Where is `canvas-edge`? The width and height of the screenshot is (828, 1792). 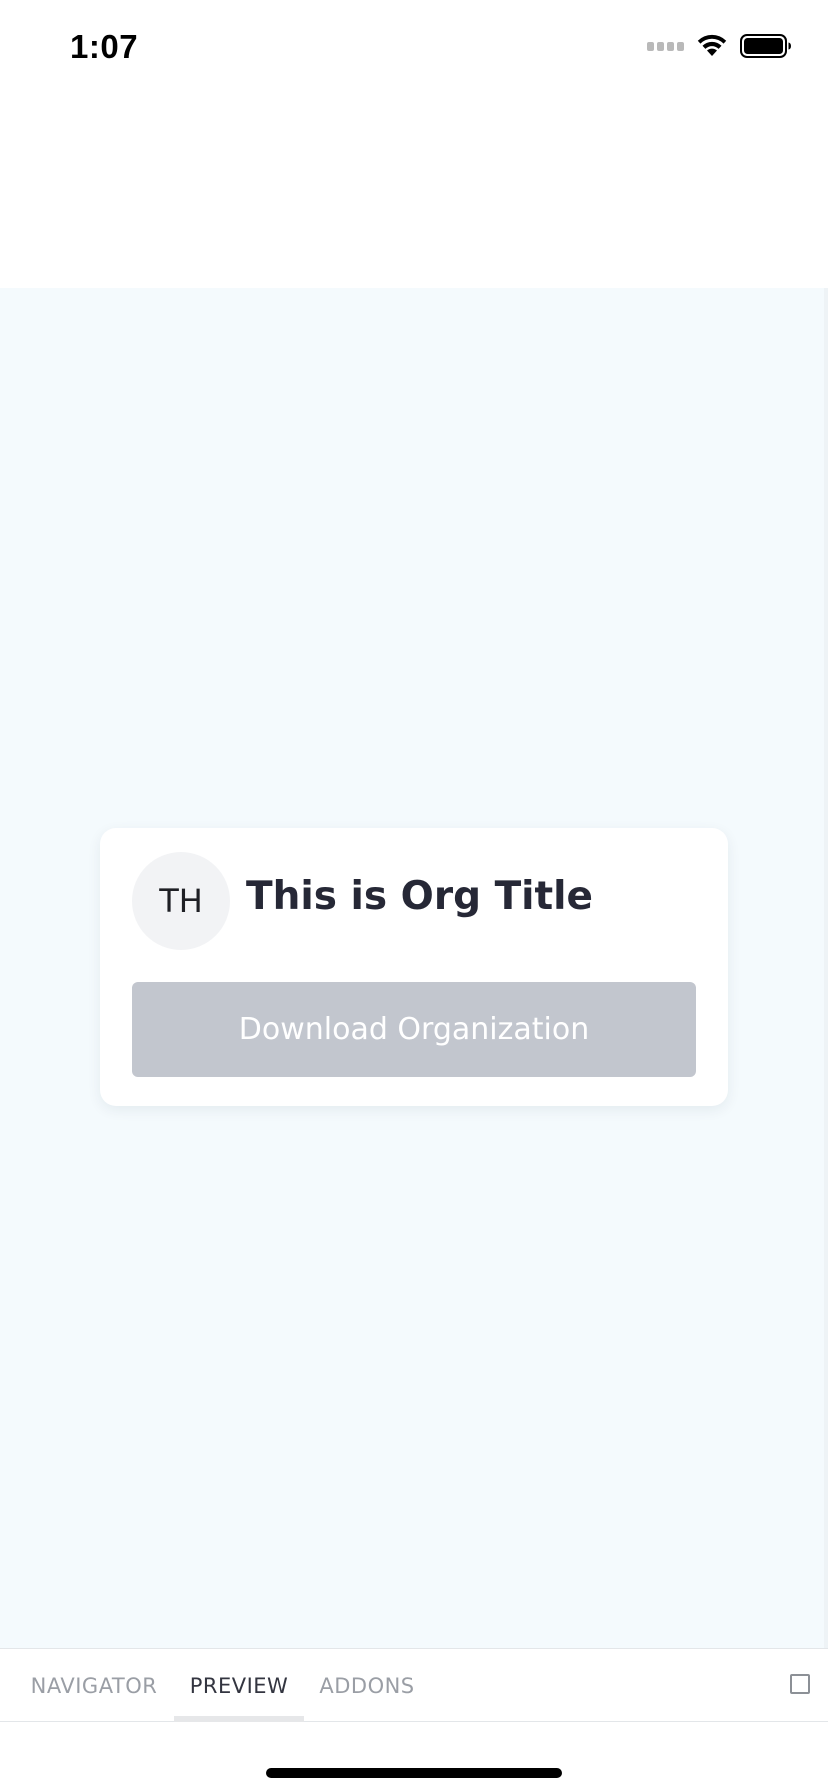
canvas-edge is located at coordinates (826, 968).